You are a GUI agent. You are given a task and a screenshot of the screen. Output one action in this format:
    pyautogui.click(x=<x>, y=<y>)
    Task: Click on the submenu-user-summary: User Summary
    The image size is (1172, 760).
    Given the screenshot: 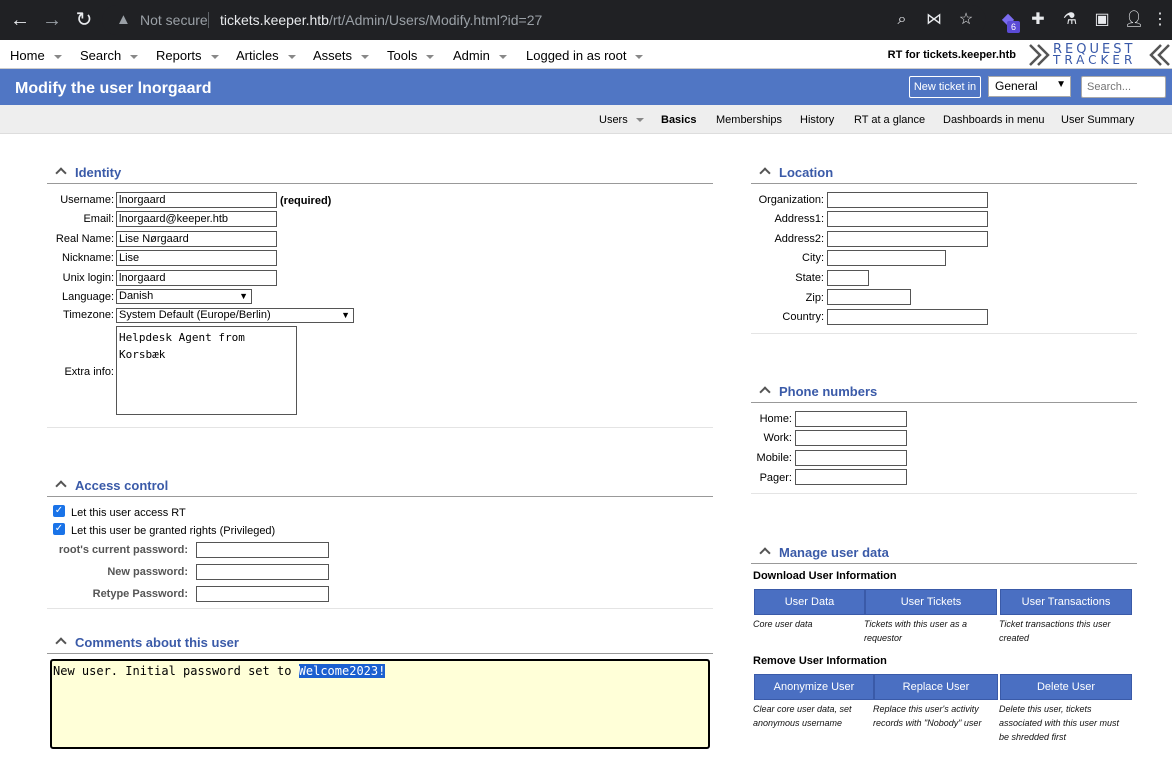 What is the action you would take?
    pyautogui.click(x=1097, y=120)
    